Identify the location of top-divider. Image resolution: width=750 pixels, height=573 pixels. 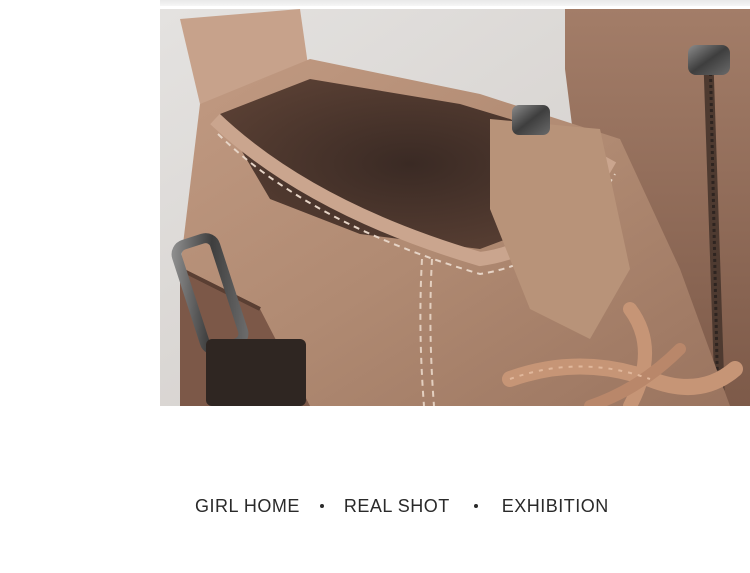
(455, 3).